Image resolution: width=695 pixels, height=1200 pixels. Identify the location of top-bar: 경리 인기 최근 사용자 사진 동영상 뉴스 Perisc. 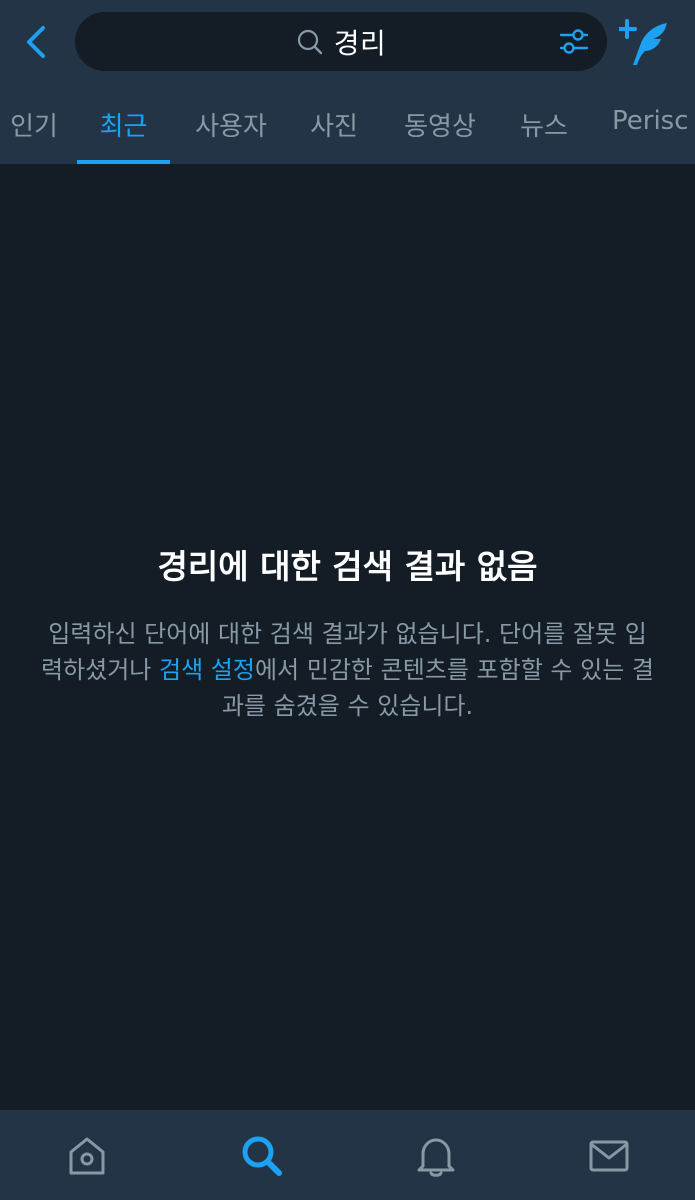
(347, 82).